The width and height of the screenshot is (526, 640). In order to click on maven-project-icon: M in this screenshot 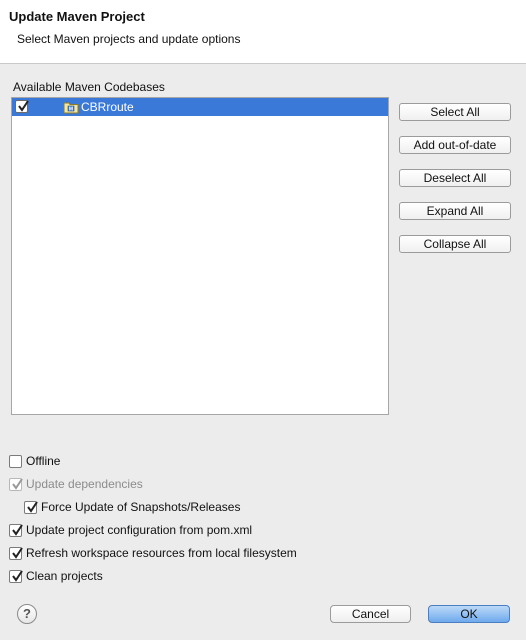, I will do `click(71, 107)`.